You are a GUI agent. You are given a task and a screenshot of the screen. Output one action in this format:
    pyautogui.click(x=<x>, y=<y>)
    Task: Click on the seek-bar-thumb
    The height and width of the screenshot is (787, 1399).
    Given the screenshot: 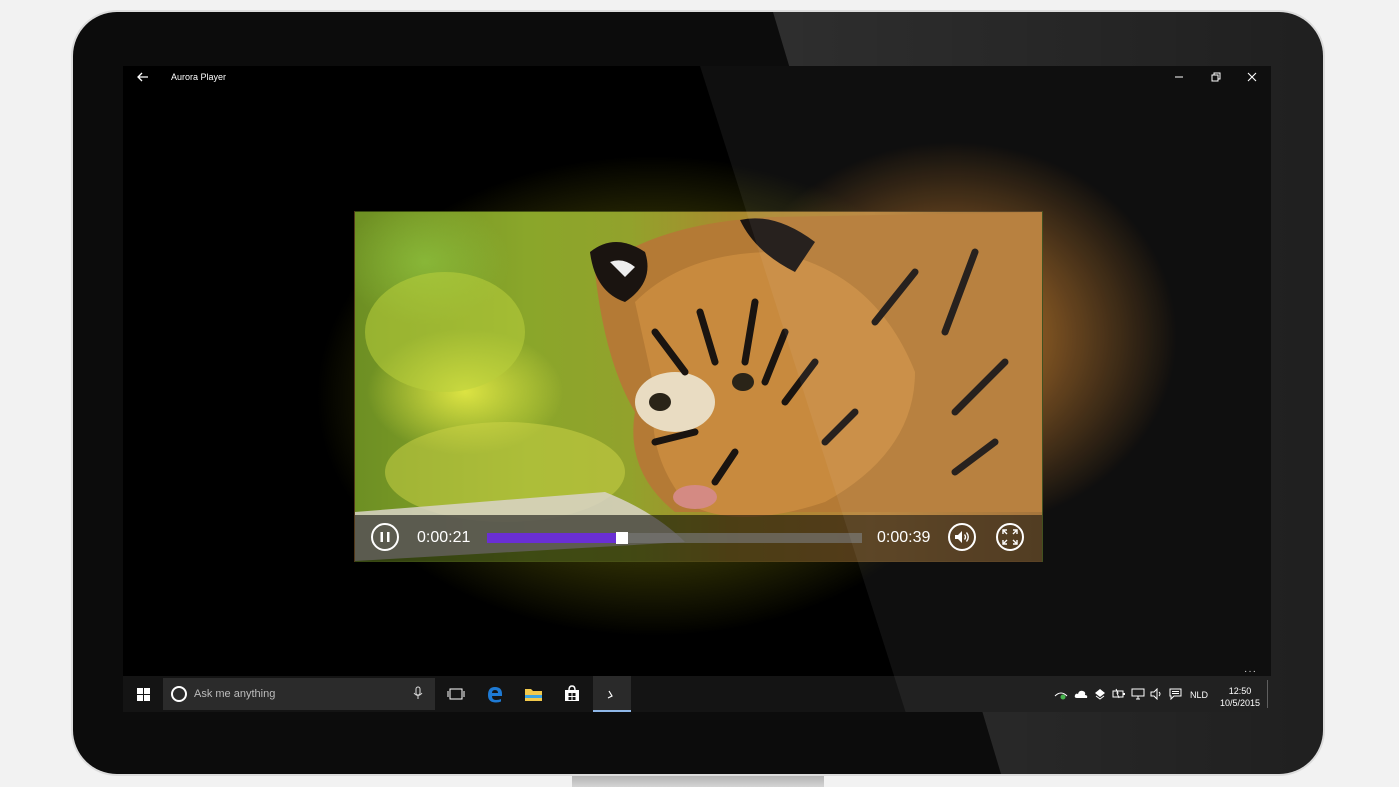 What is the action you would take?
    pyautogui.click(x=622, y=538)
    